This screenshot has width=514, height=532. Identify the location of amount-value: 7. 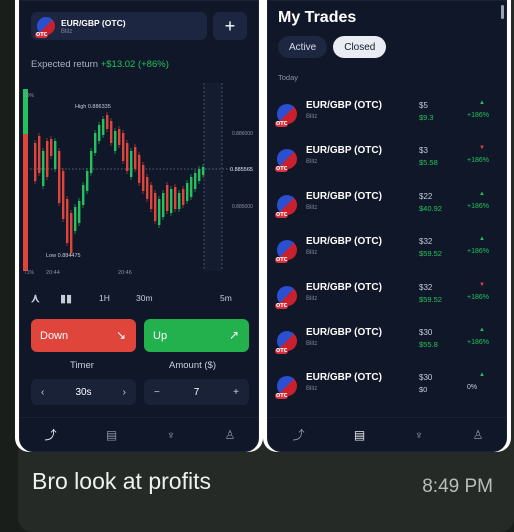
(196, 392).